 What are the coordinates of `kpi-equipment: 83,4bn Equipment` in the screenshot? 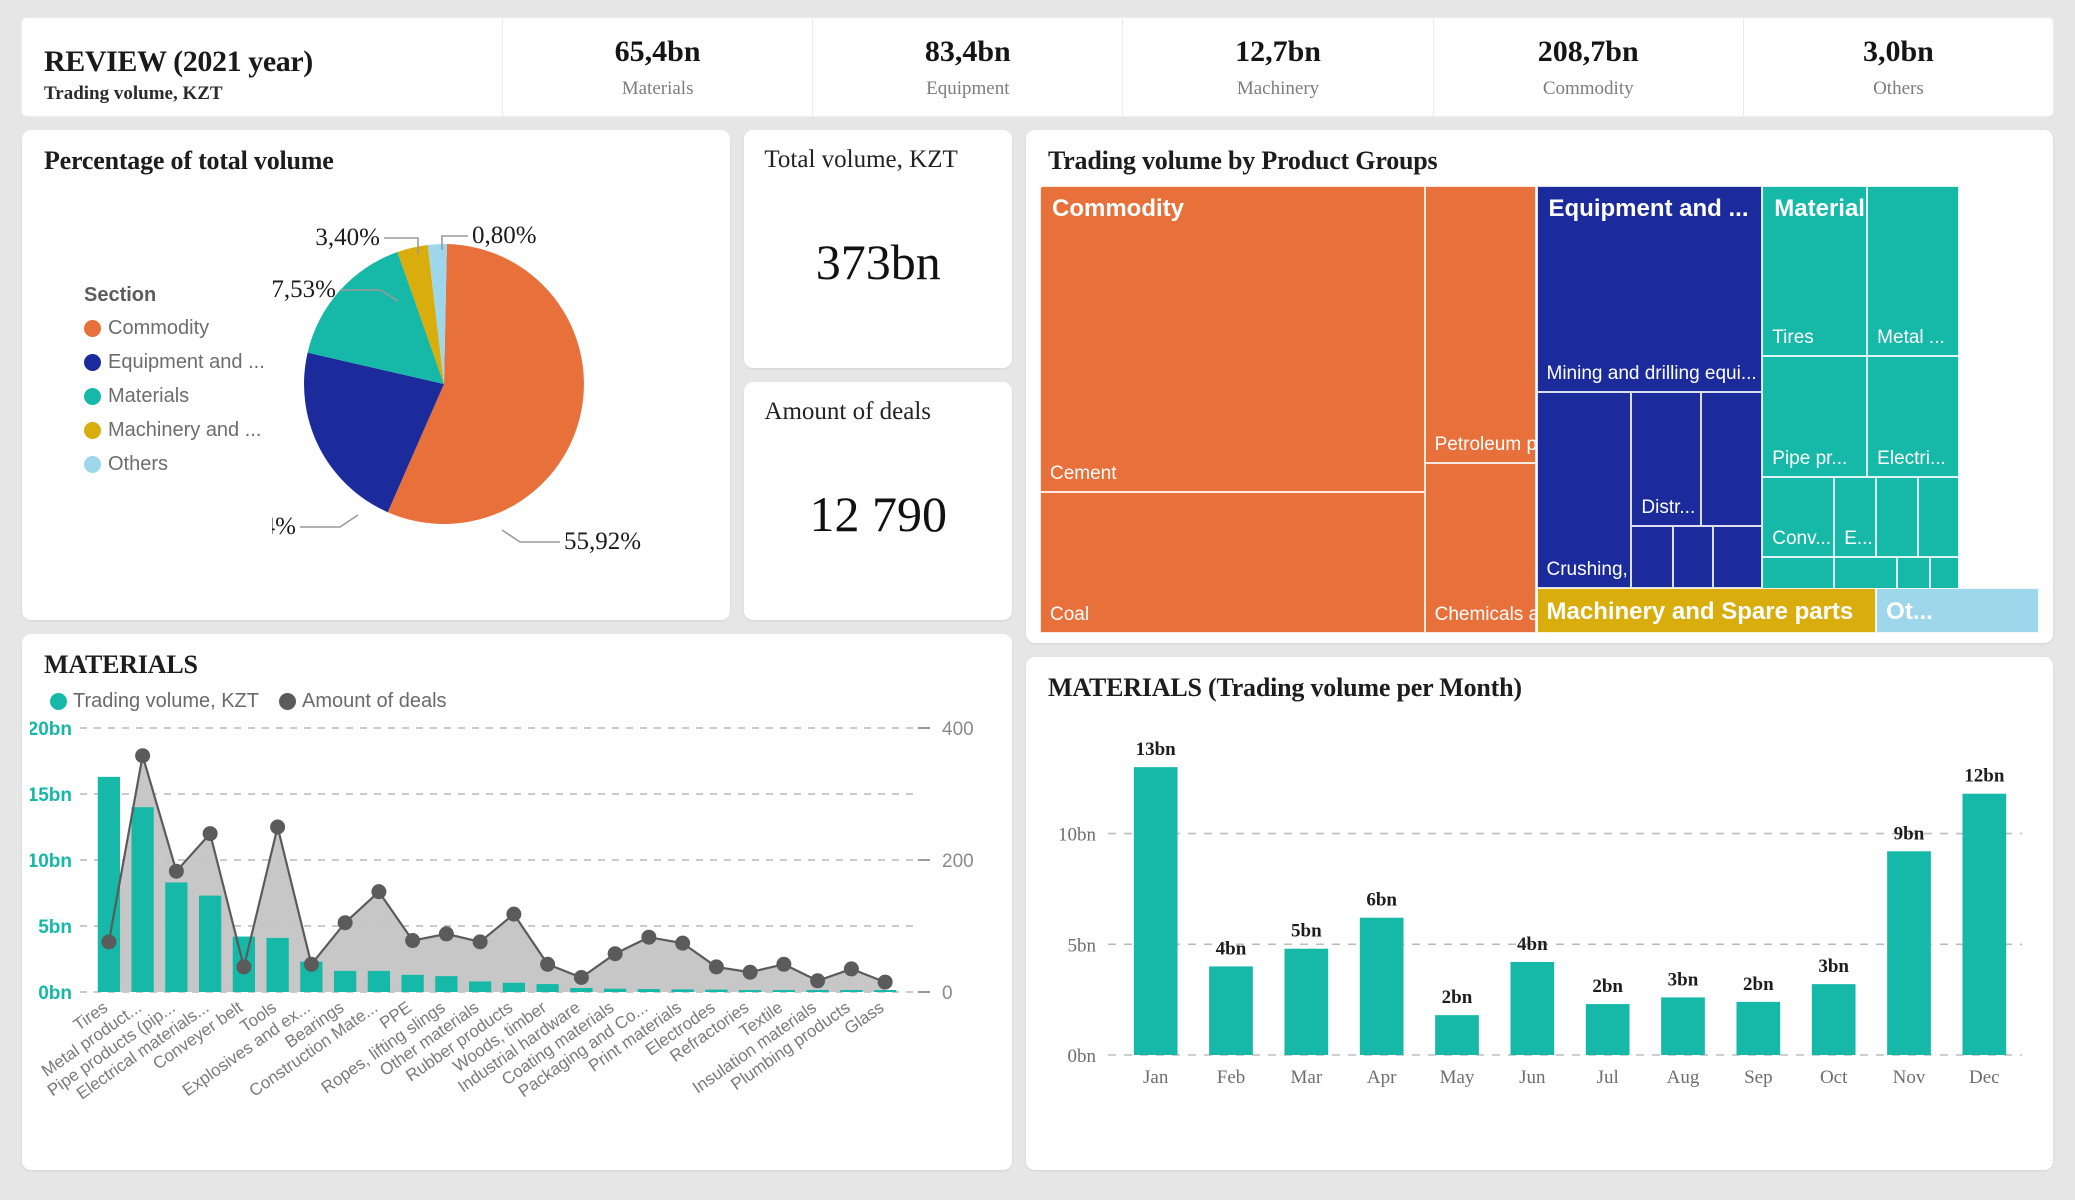 It's located at (967, 67).